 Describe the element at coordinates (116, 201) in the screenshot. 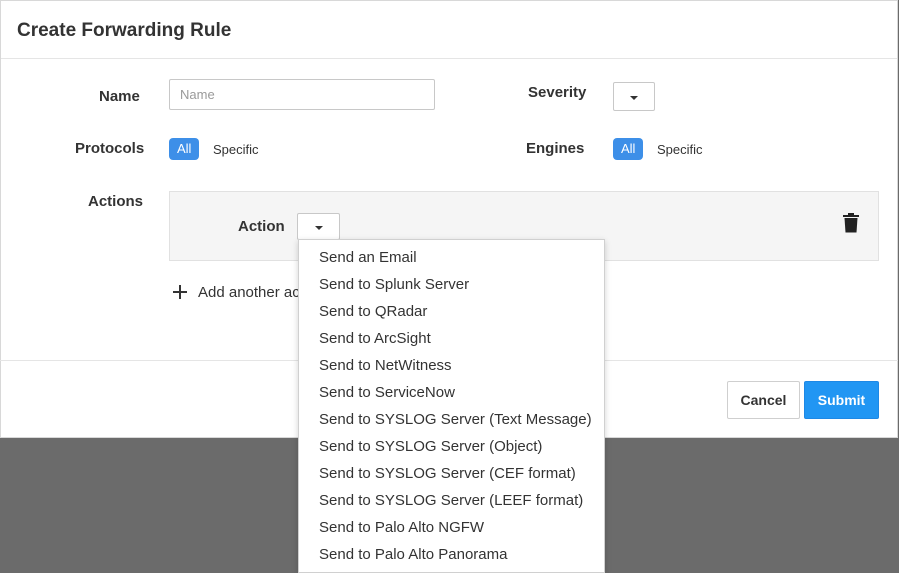

I see `actions-label: Actions` at that location.